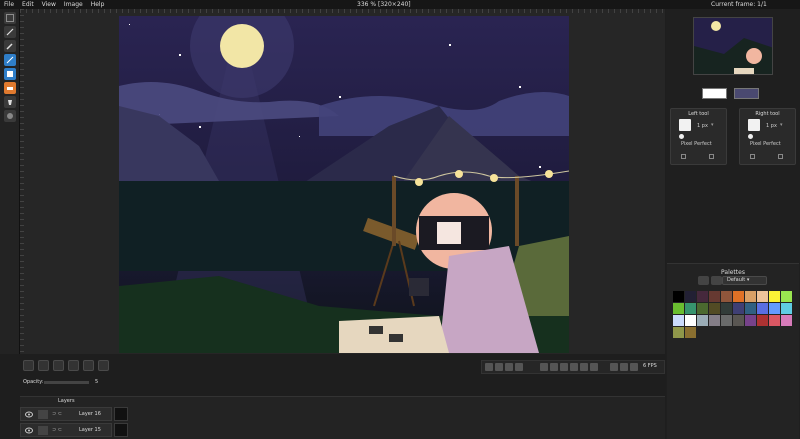 The image size is (800, 439). I want to click on last-frame-button, so click(594, 367).